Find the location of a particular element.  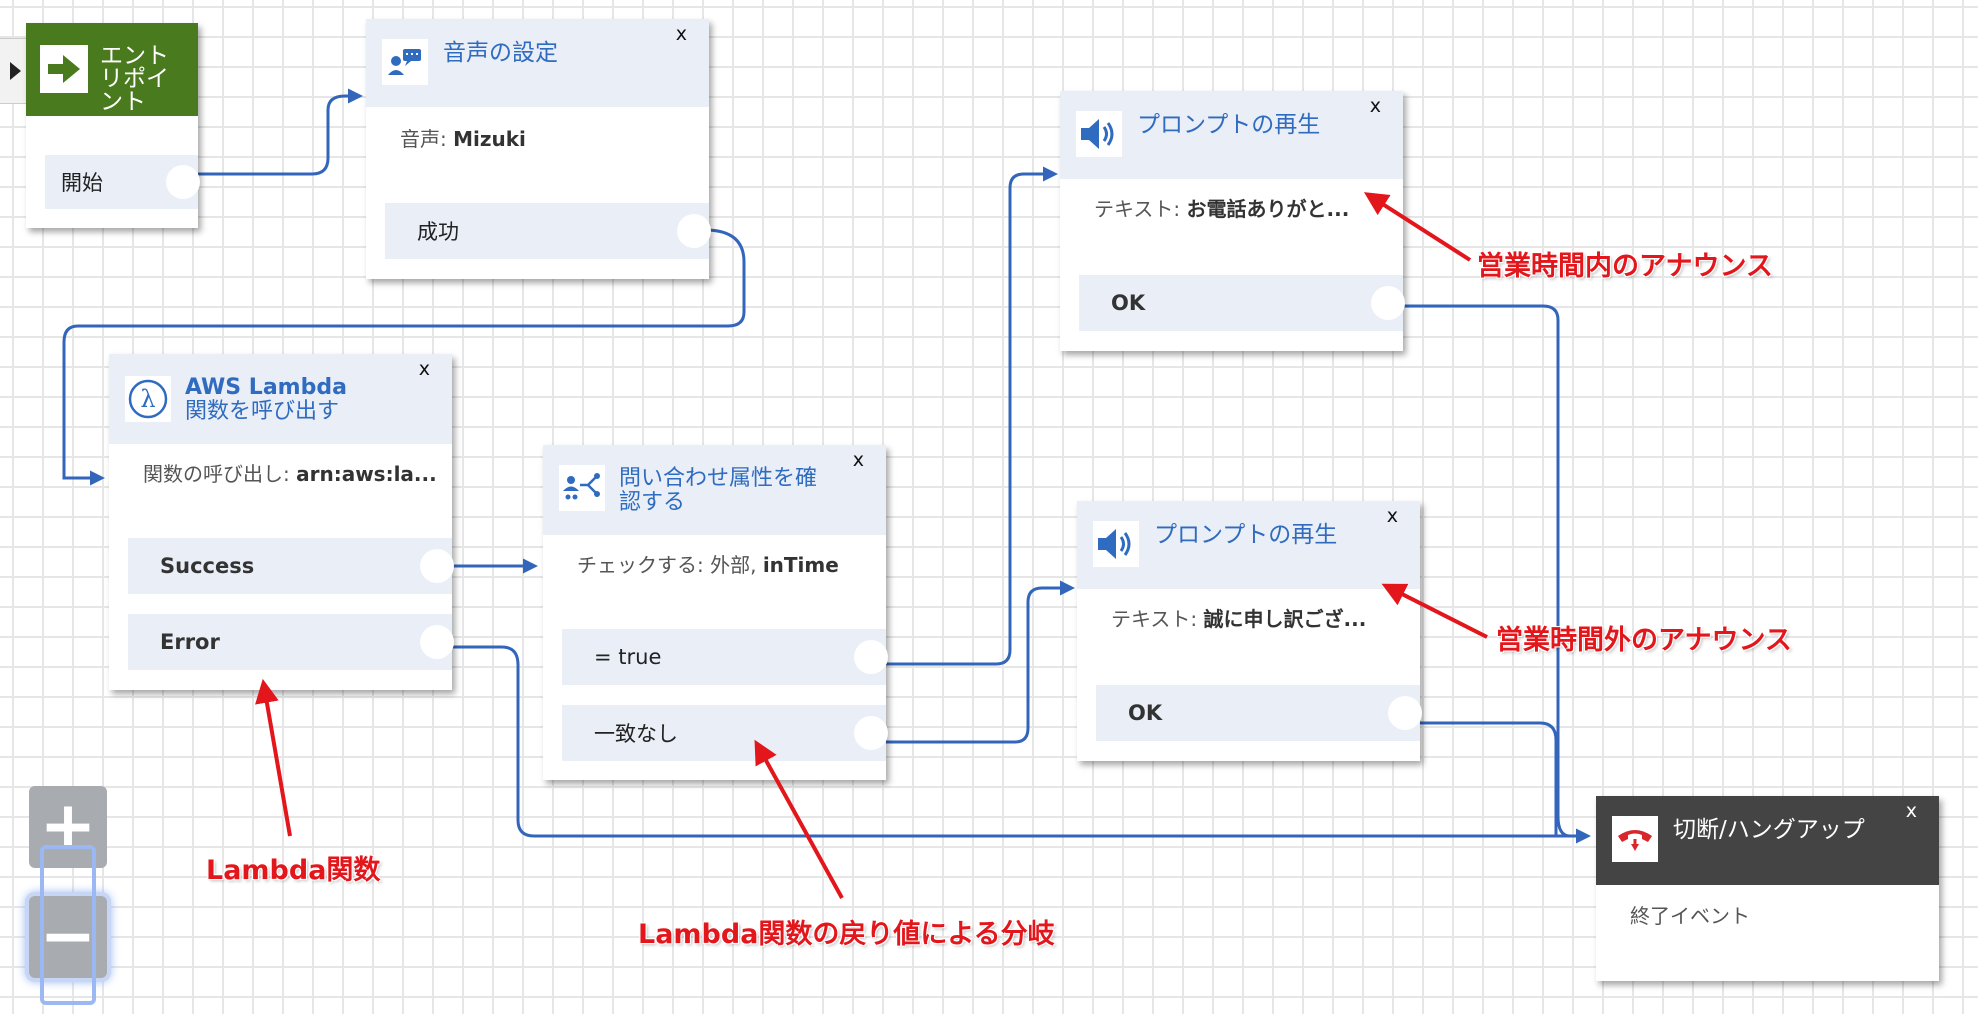

arrow-in-hours is located at coordinates (1417, 227).